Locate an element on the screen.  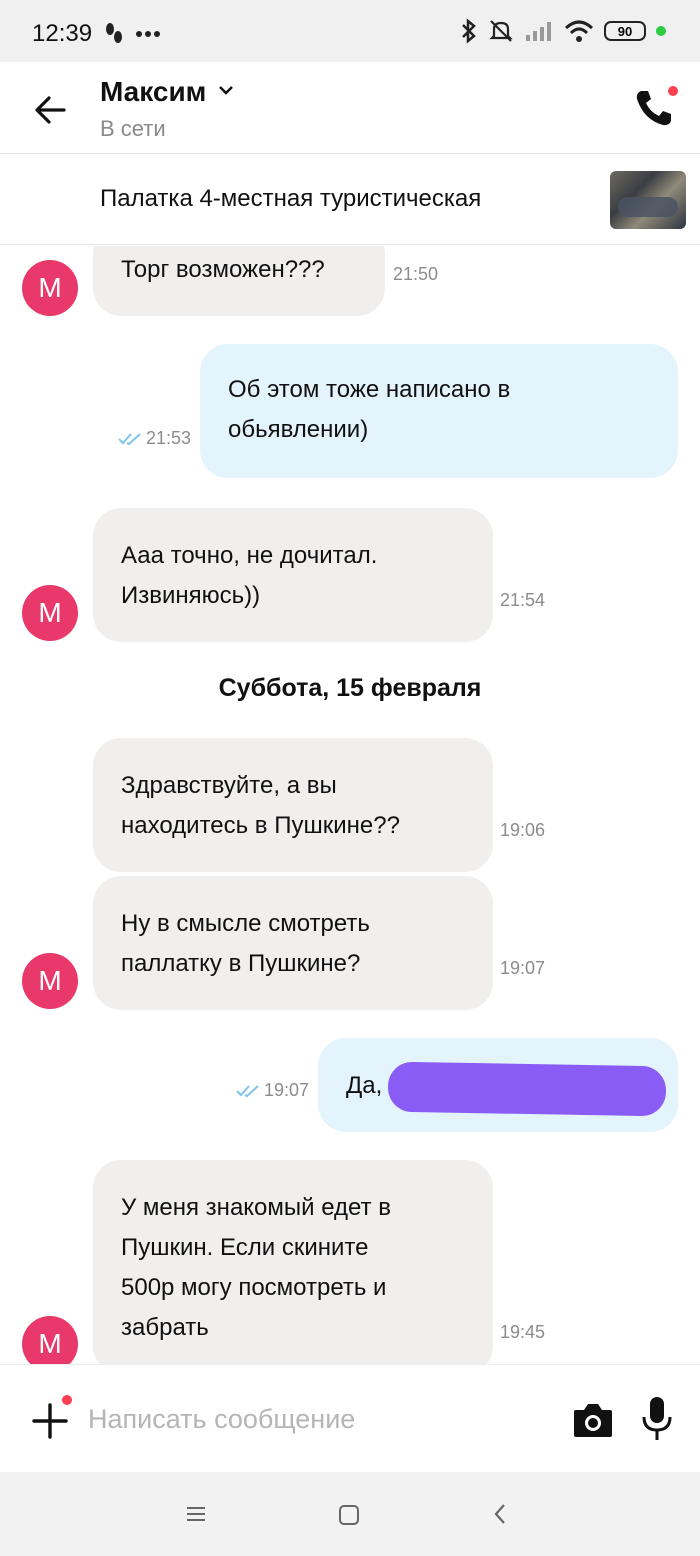
mute-bell-icon is located at coordinates (501, 31).